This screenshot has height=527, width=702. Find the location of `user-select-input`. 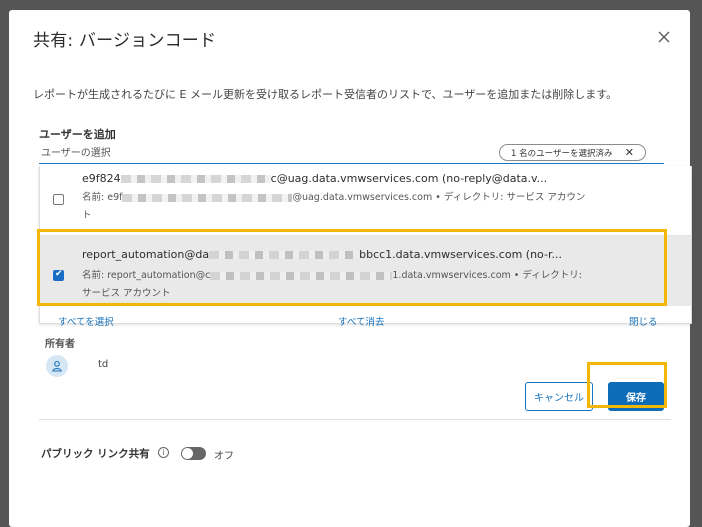

user-select-input is located at coordinates (254, 153).